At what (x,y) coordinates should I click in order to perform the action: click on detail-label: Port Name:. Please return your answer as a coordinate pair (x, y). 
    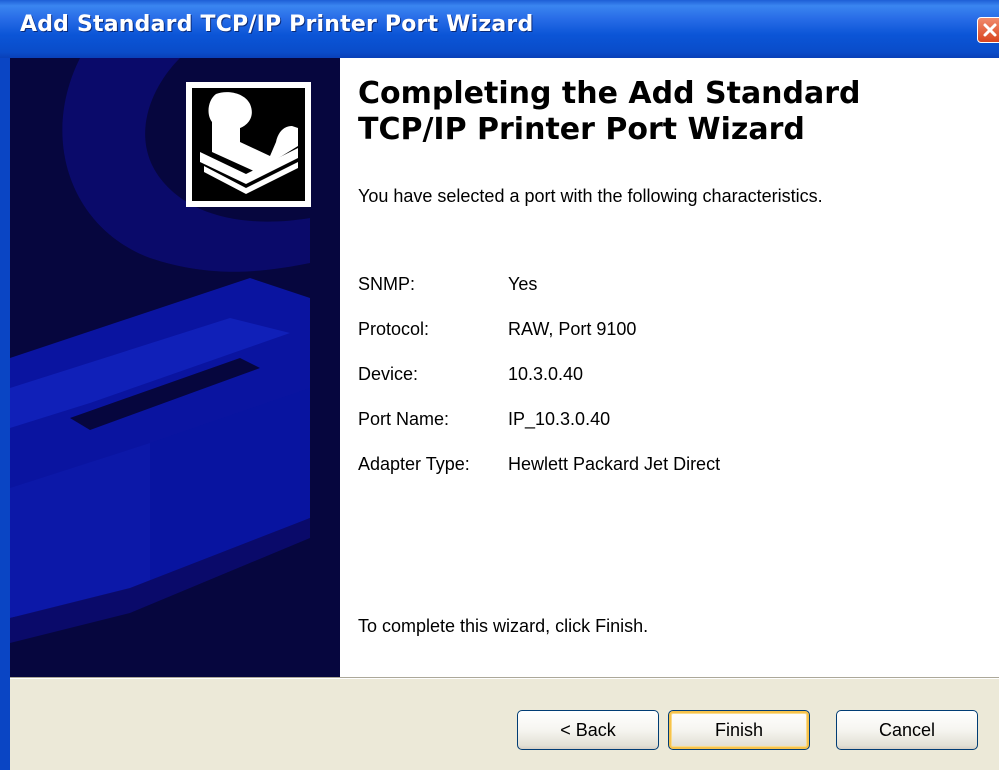
    Looking at the image, I should click on (404, 419).